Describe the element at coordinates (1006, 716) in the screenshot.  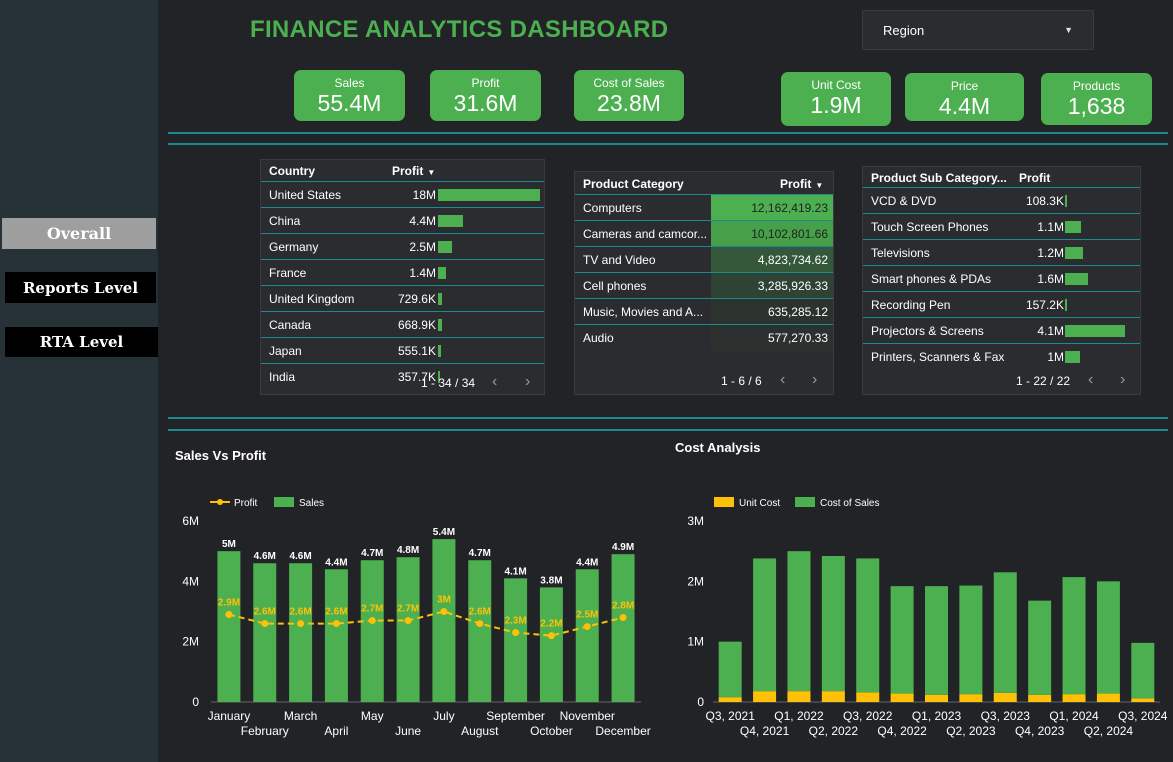
I see `x-tick-label: Q3, 2023` at that location.